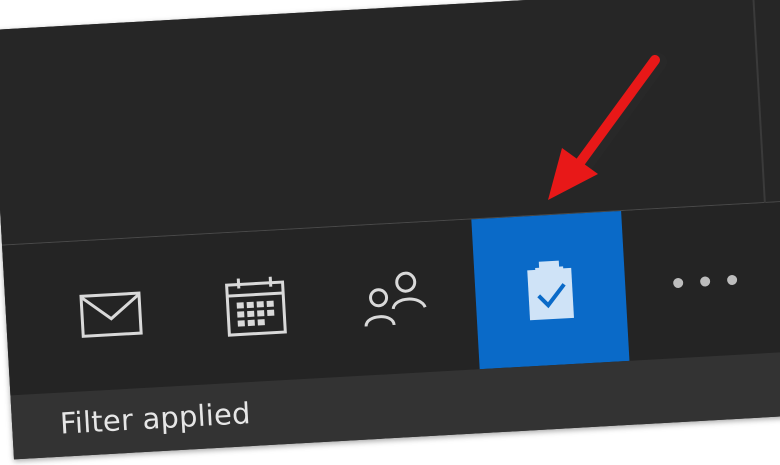 The width and height of the screenshot is (780, 465). I want to click on nav-calendar-button, so click(256, 306).